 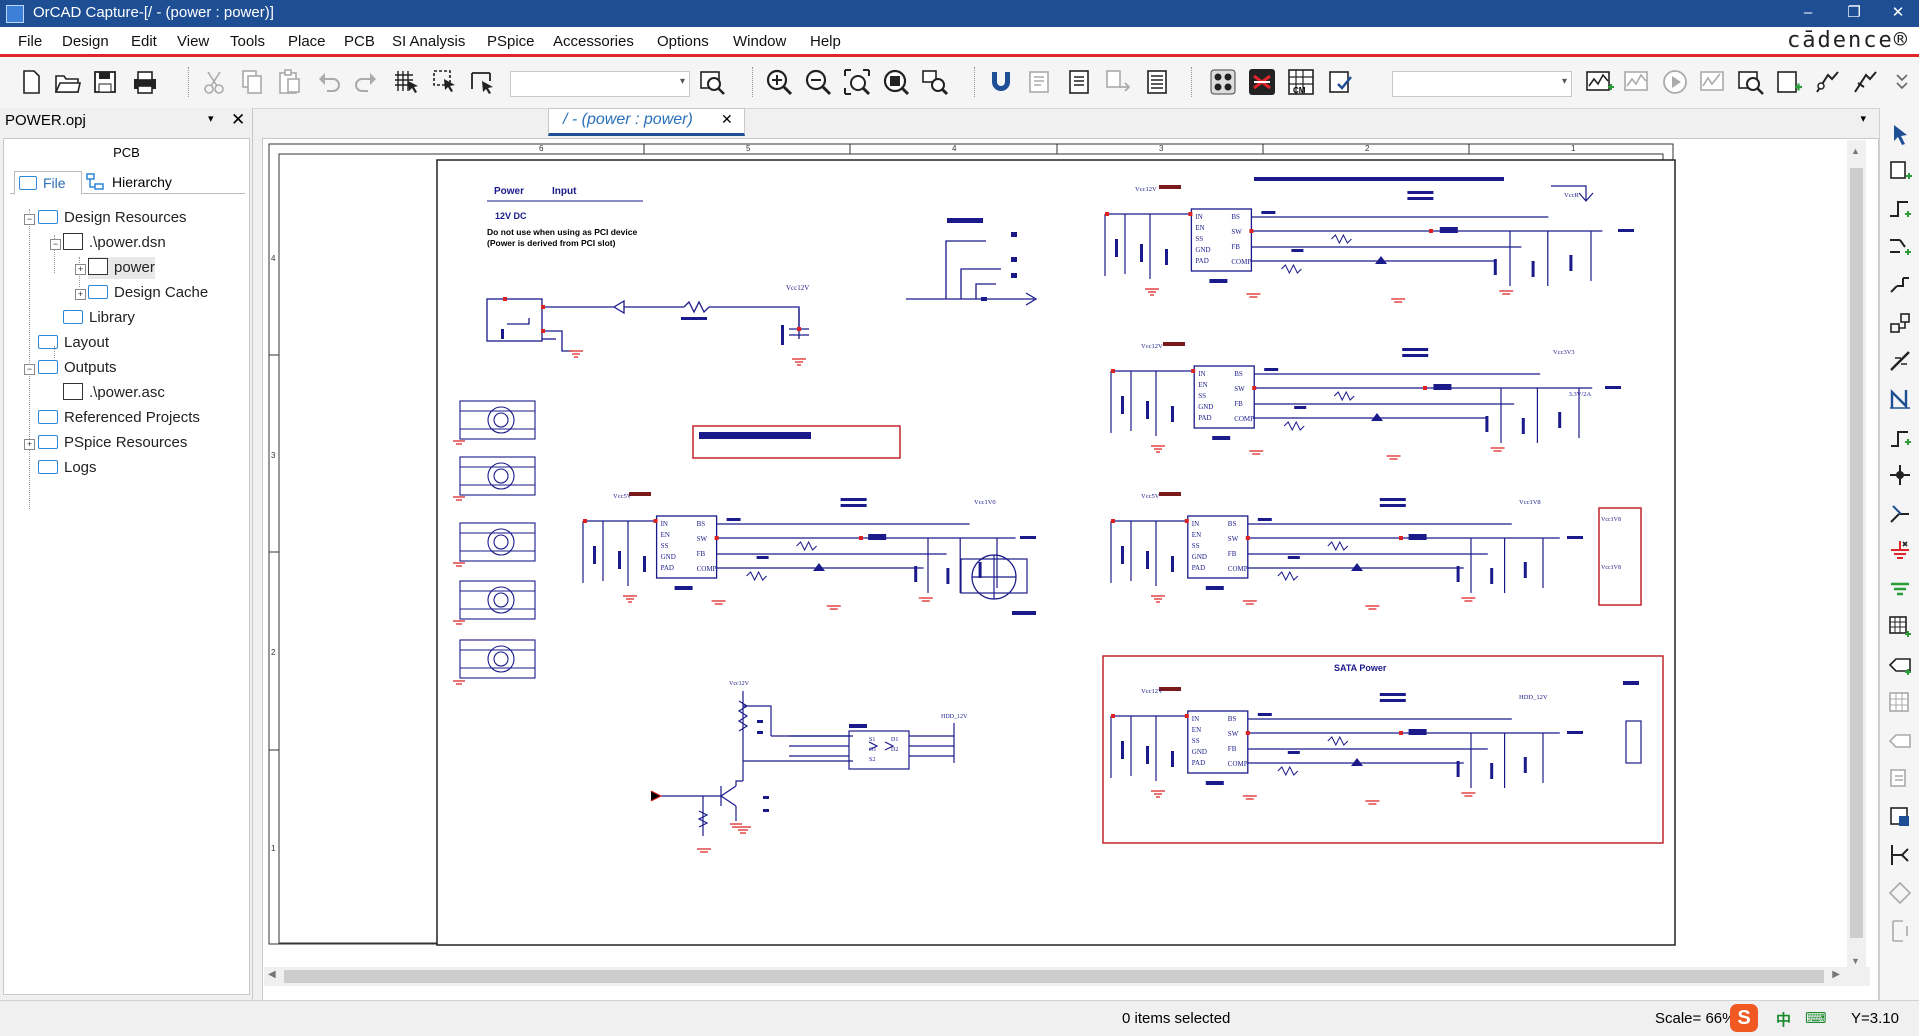 What do you see at coordinates (1301, 82) in the screenshot?
I see `constraint-manager-icon: CM` at bounding box center [1301, 82].